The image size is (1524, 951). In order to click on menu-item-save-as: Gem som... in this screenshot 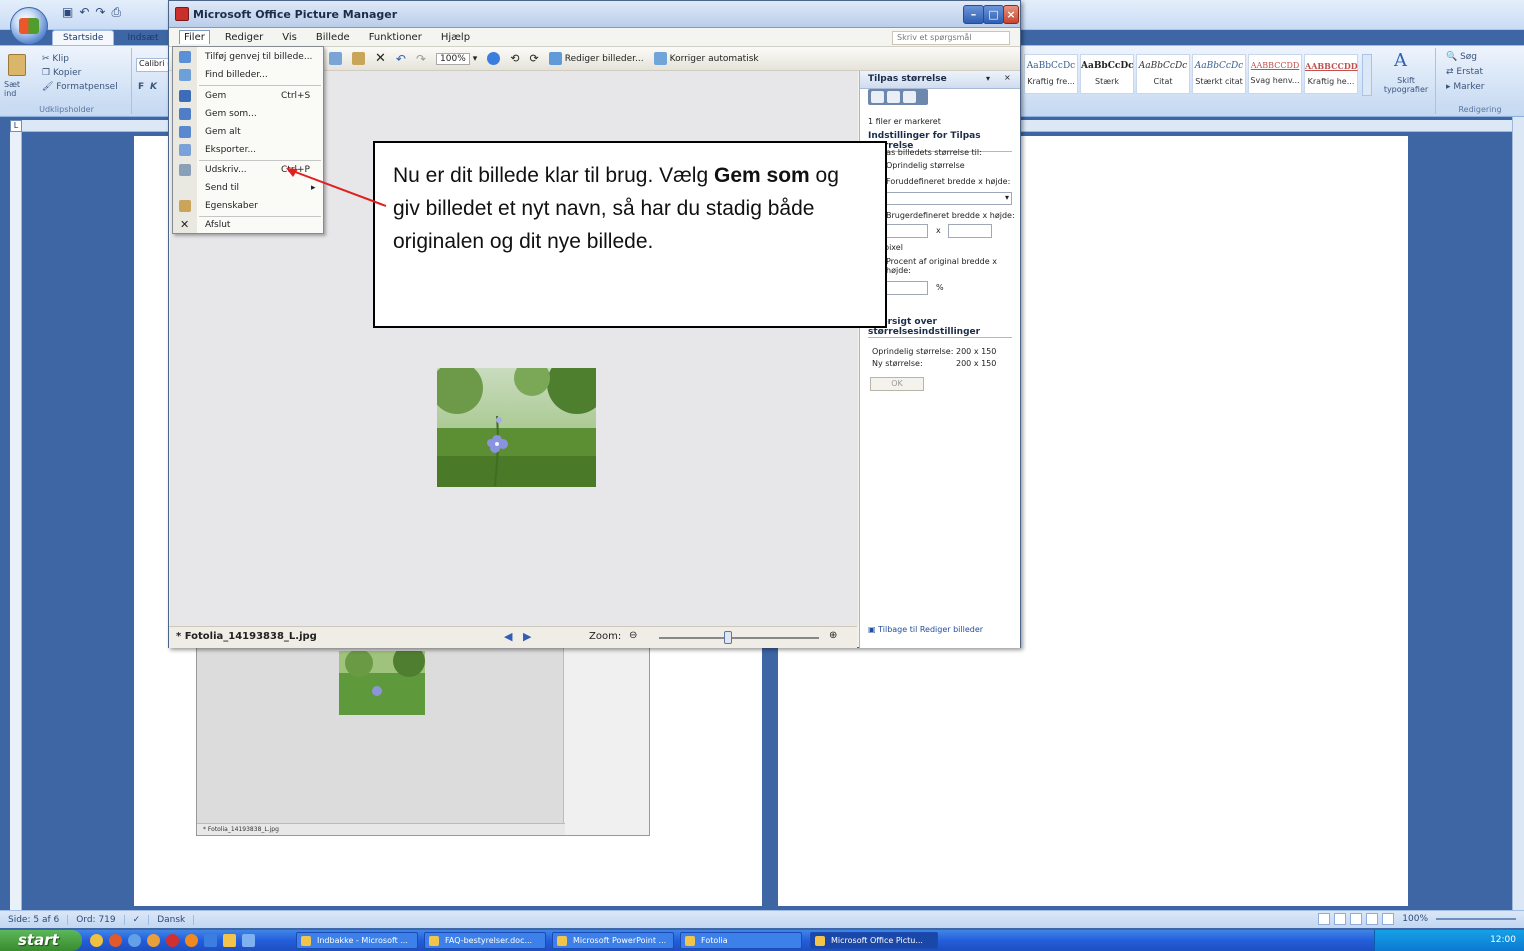, I will do `click(248, 114)`.